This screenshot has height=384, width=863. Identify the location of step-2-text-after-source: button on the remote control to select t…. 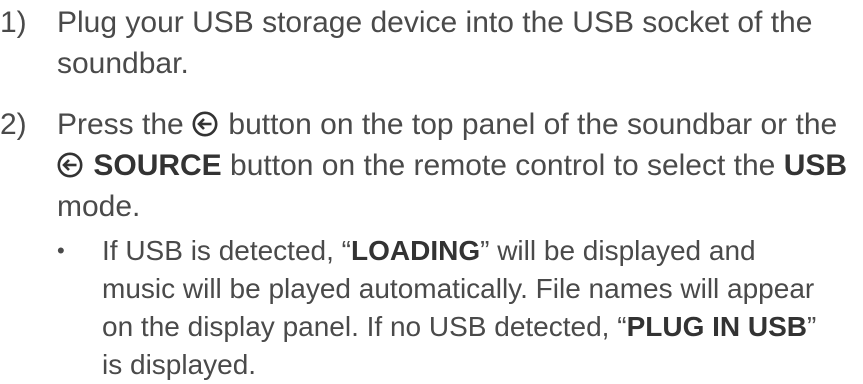
(502, 165).